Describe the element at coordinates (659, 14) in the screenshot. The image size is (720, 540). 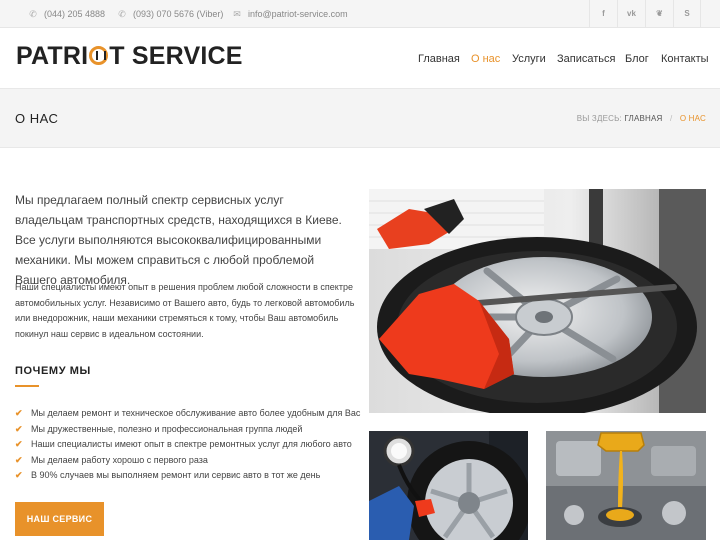
I see `foursquare-icon: ❦` at that location.